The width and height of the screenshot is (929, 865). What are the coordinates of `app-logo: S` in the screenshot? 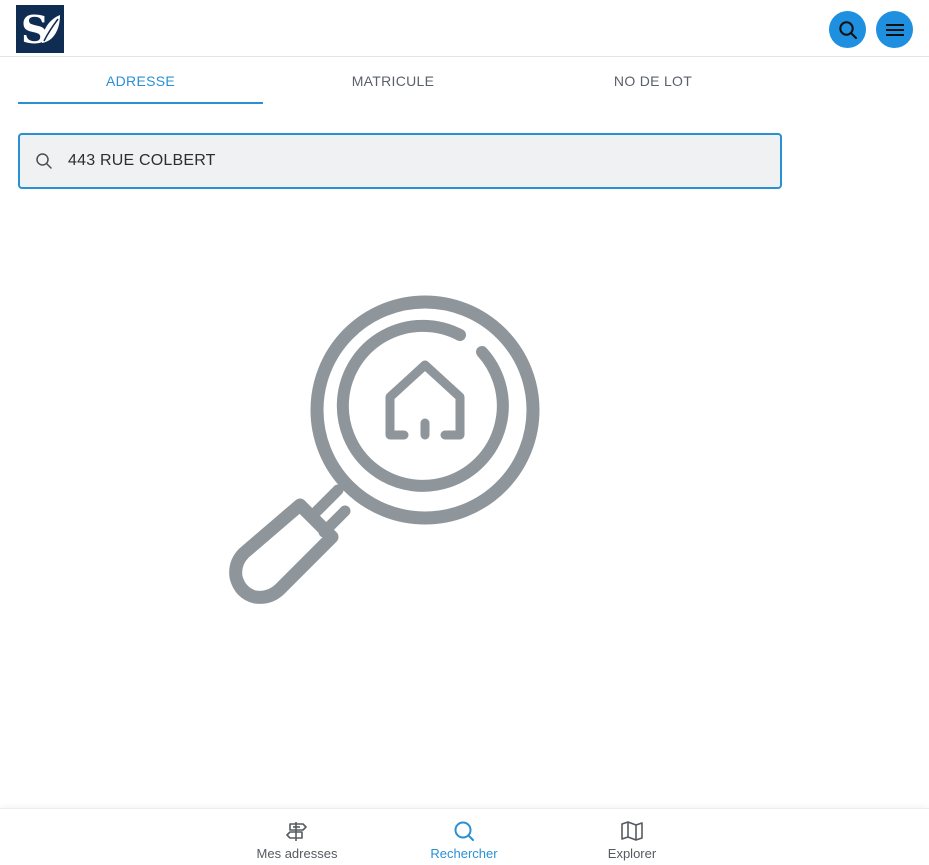 It's located at (40, 29).